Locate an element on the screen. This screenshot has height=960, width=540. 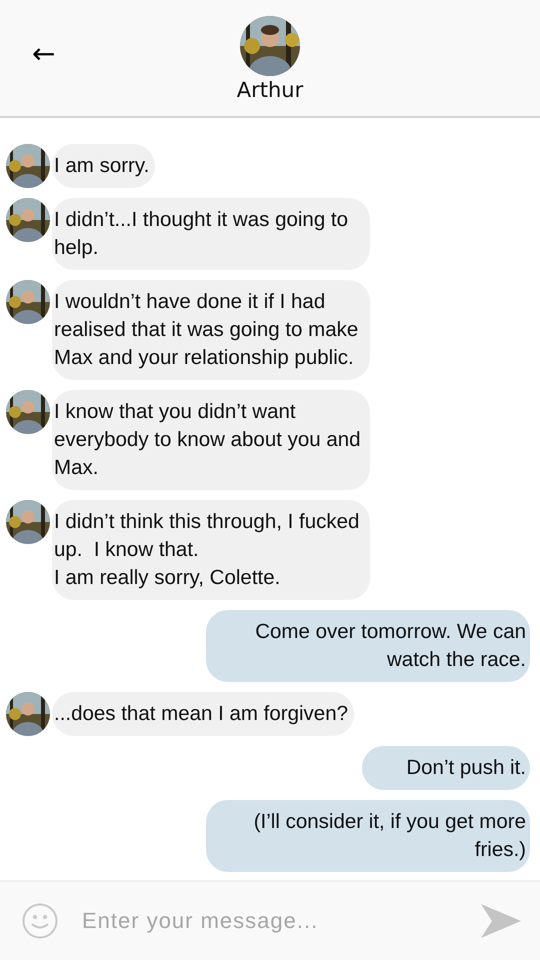
back-button: ← is located at coordinates (44, 54).